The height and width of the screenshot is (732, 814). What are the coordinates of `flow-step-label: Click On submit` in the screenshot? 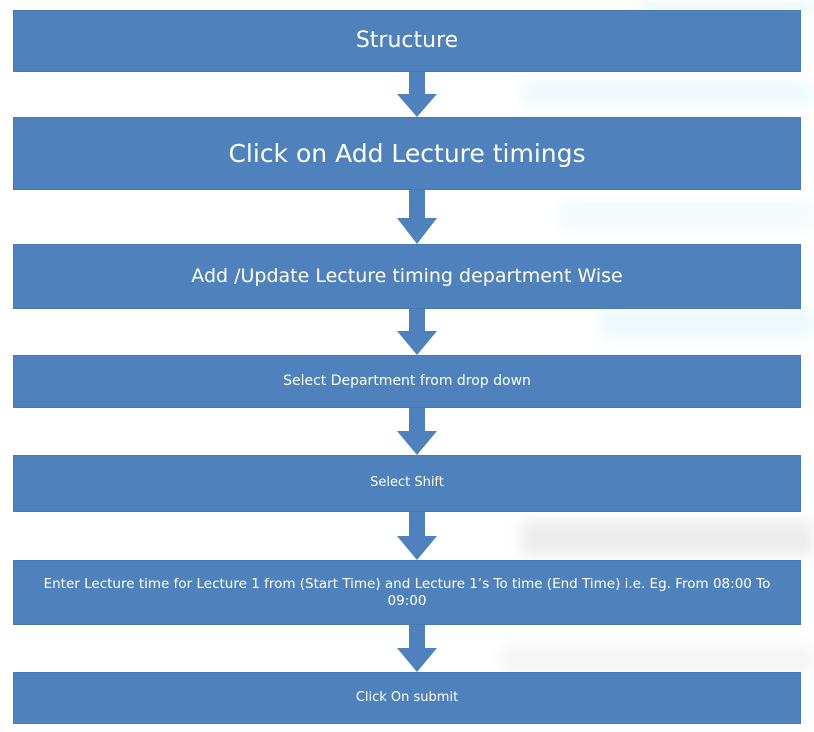 It's located at (407, 697).